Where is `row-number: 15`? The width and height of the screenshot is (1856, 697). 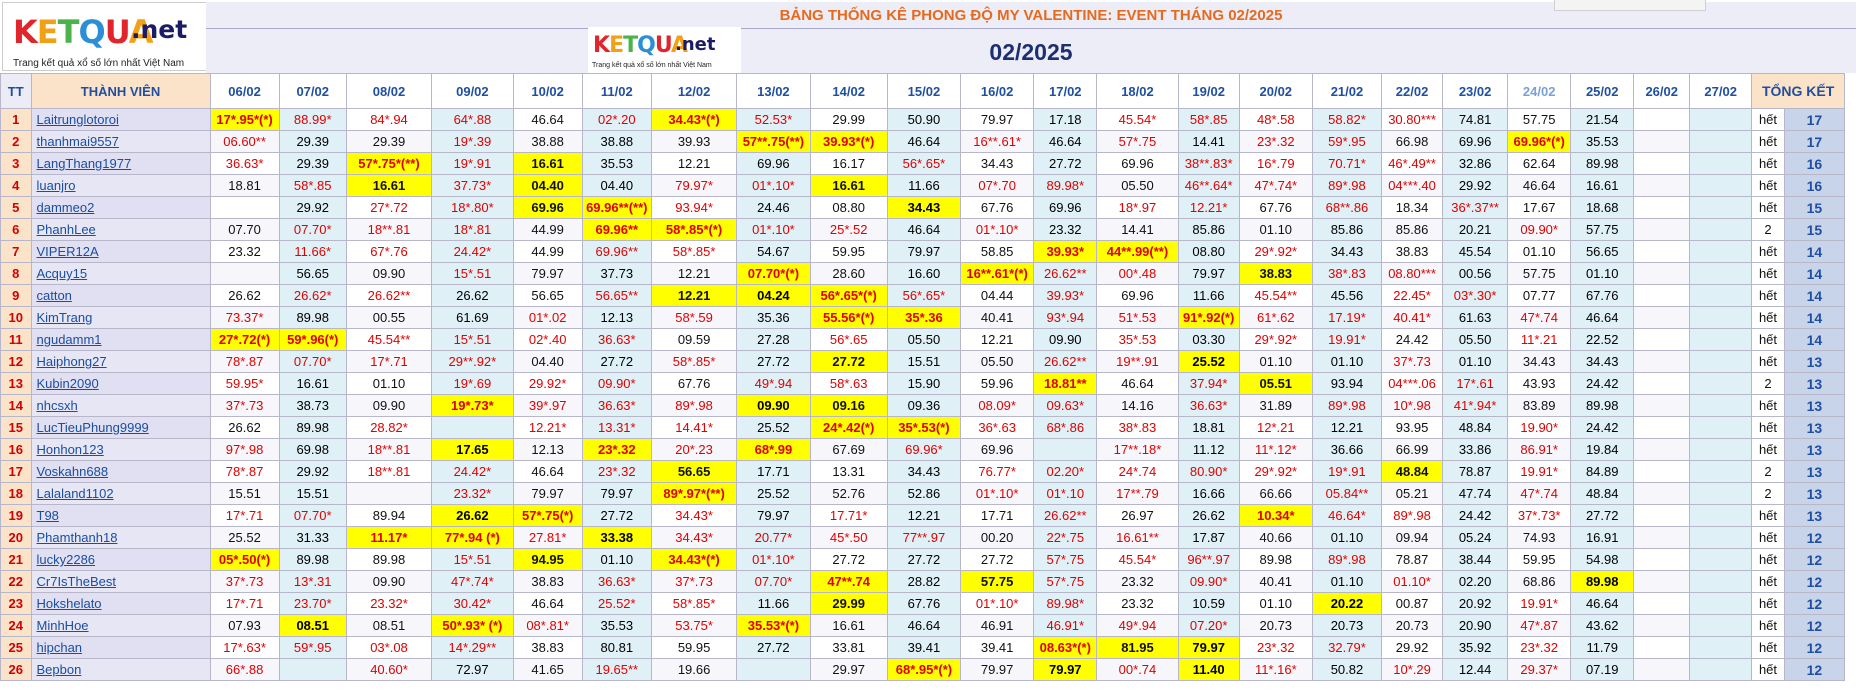 row-number: 15 is located at coordinates (16, 427).